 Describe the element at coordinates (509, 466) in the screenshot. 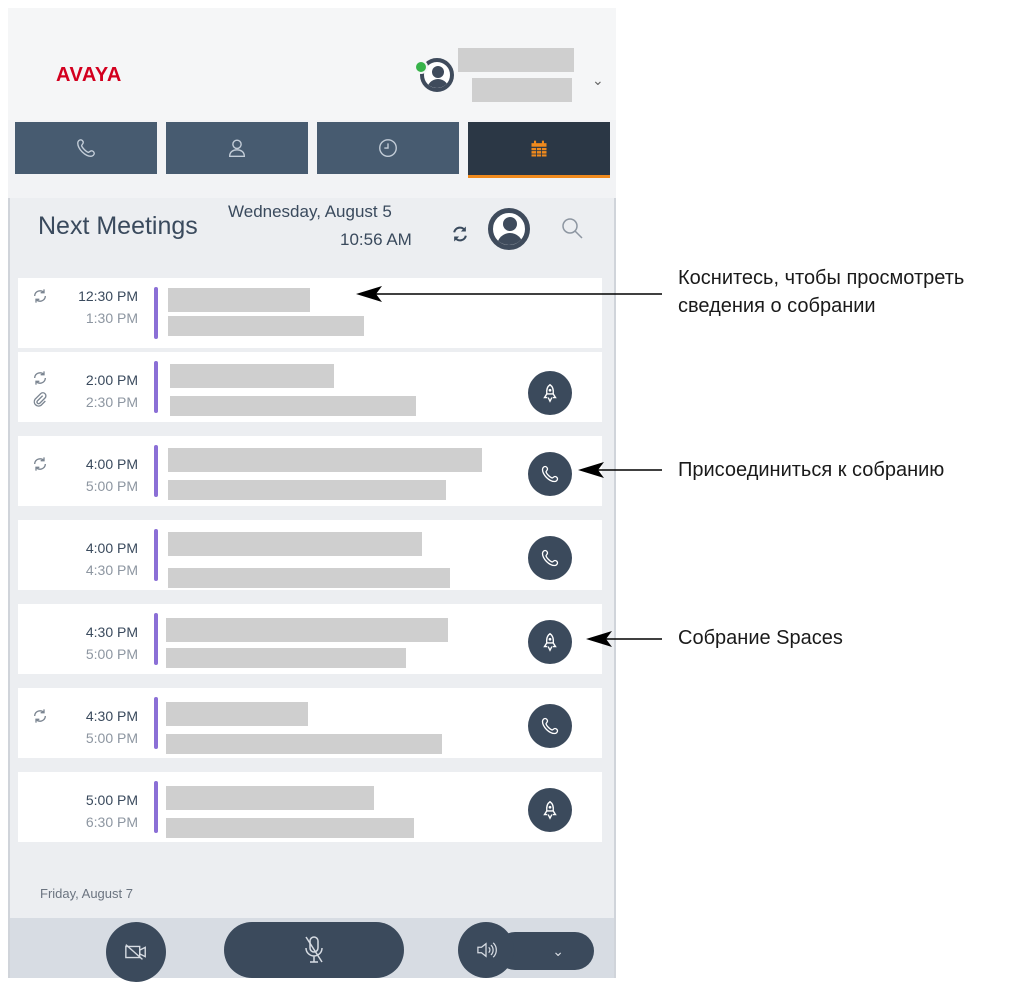

I see `annotation-arrows` at that location.